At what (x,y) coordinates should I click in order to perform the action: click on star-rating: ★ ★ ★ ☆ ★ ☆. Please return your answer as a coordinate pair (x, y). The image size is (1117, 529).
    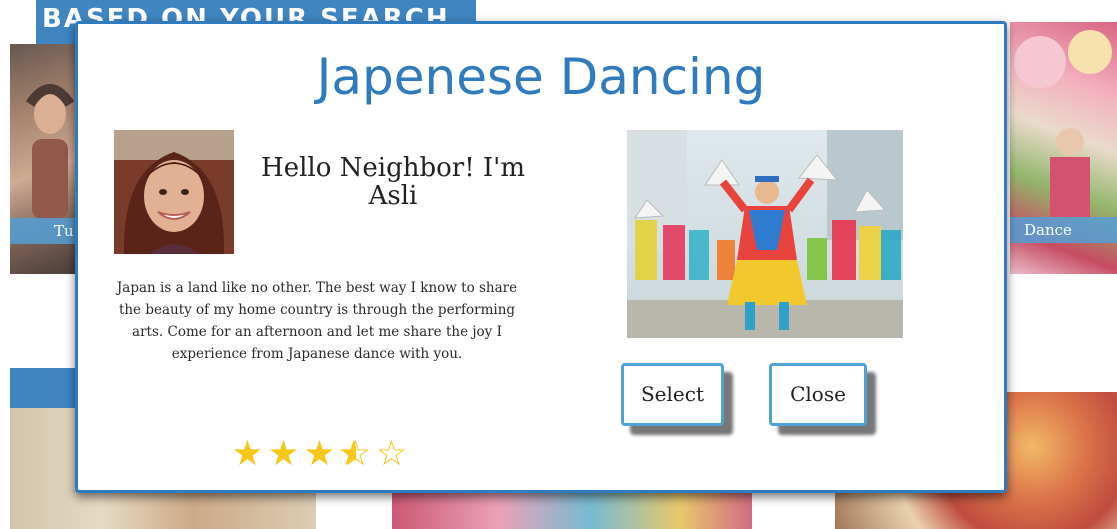
    Looking at the image, I should click on (325, 454).